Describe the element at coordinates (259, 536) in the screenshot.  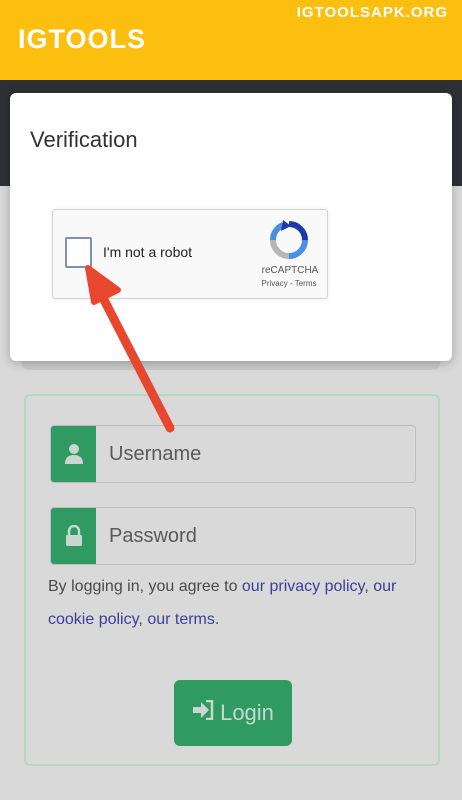
I see `password-input` at that location.